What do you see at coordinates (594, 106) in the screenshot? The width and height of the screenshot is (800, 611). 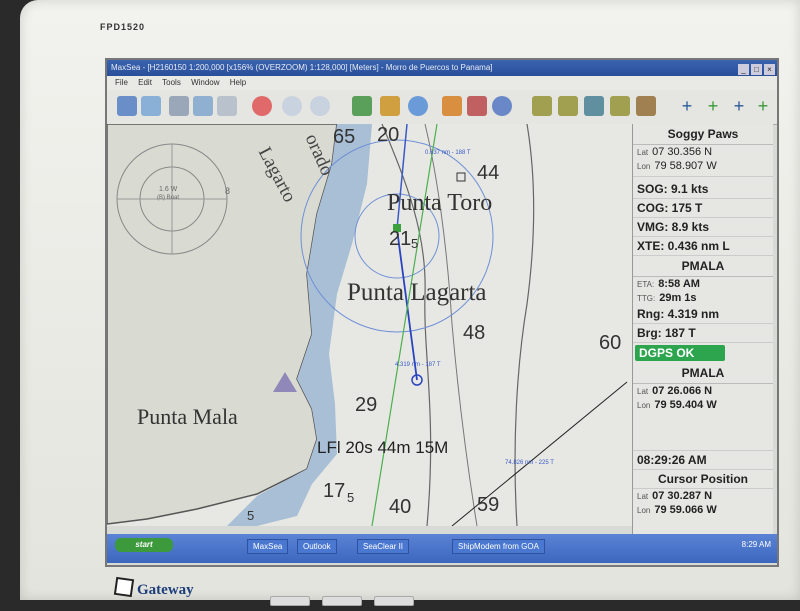 I see `mode-p-icon` at bounding box center [594, 106].